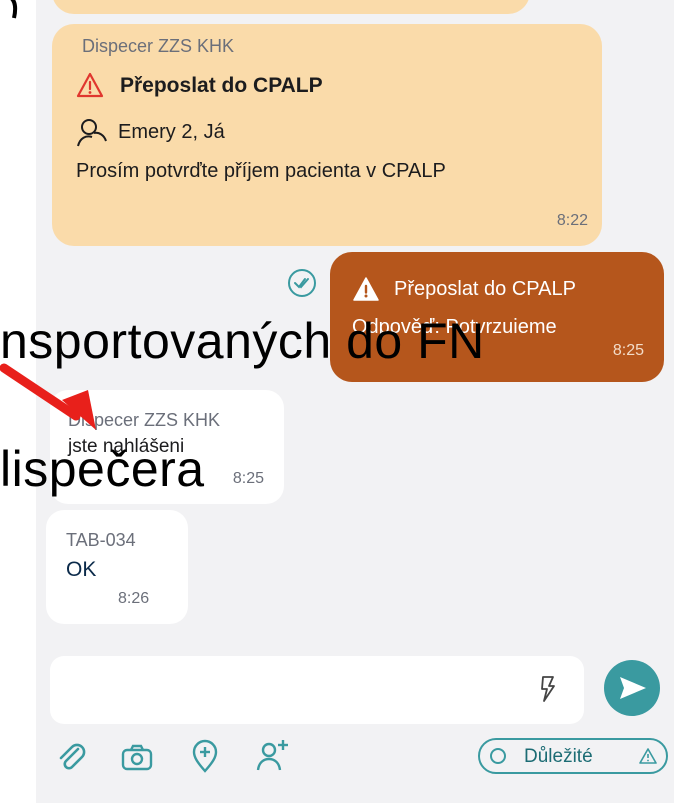 This screenshot has height=803, width=674. What do you see at coordinates (572, 220) in the screenshot?
I see `message-time: 8:22` at bounding box center [572, 220].